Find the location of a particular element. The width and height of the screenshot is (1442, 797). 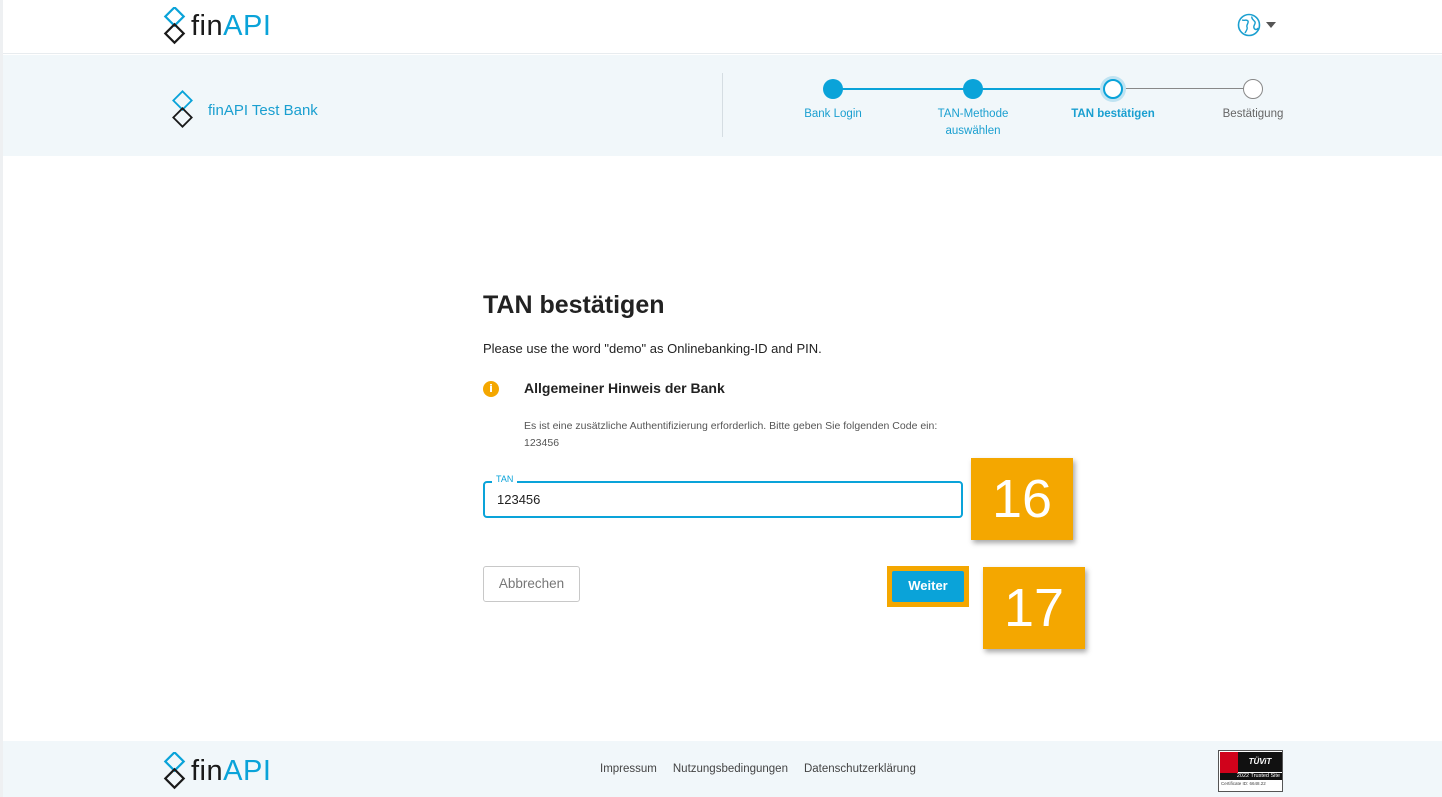

step-dot-tan-confirm is located at coordinates (1113, 89).